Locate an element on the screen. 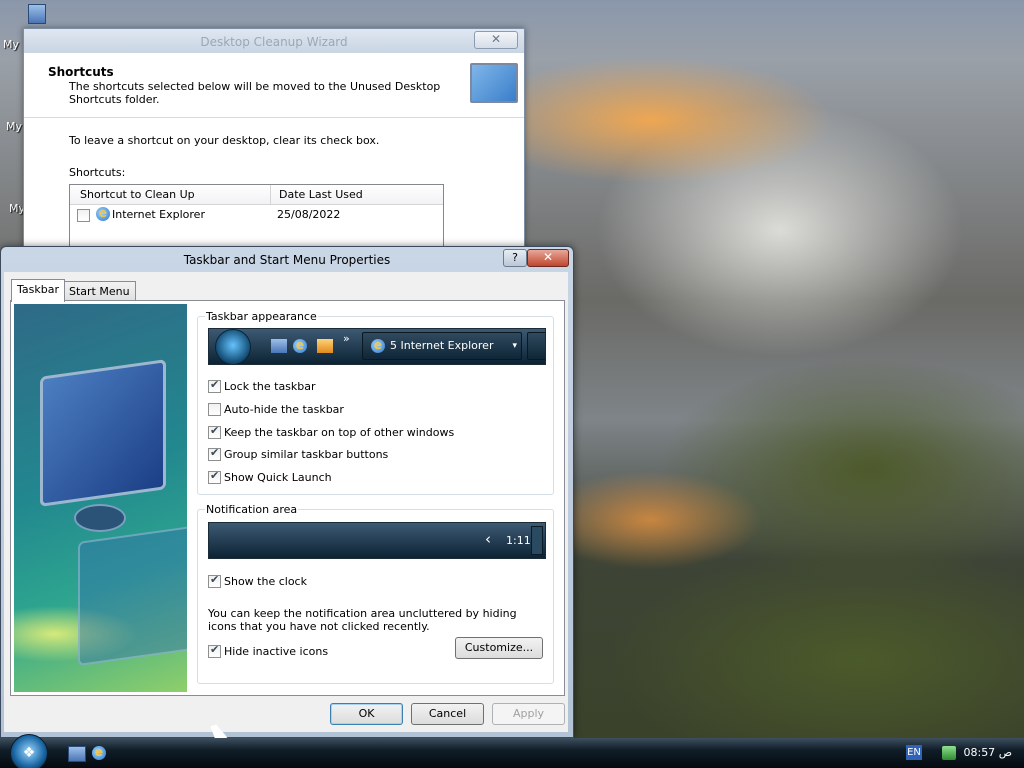 This screenshot has height=768, width=1024. windows-logo-icon: ❖ is located at coordinates (29, 753).